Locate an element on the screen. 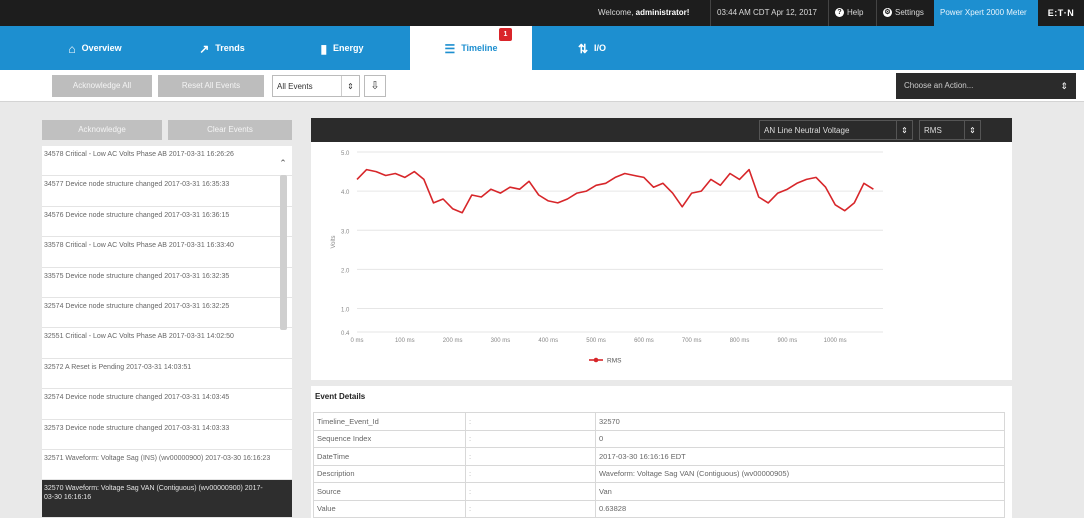  scroll-up-icon: ⌃ is located at coordinates (283, 163).